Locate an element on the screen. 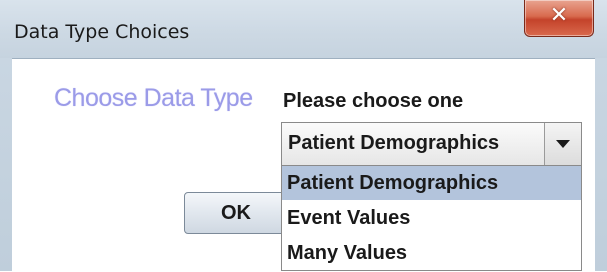 This screenshot has height=272, width=607. dropdown-option-event-values: Event Values is located at coordinates (431, 218).